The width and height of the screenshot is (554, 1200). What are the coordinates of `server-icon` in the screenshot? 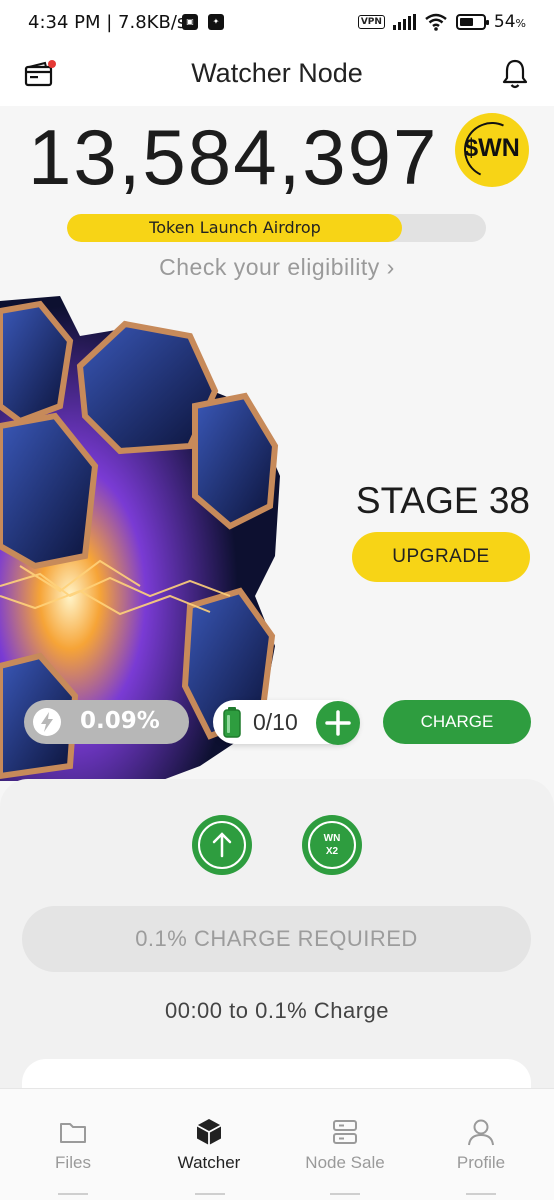 It's located at (345, 1132).